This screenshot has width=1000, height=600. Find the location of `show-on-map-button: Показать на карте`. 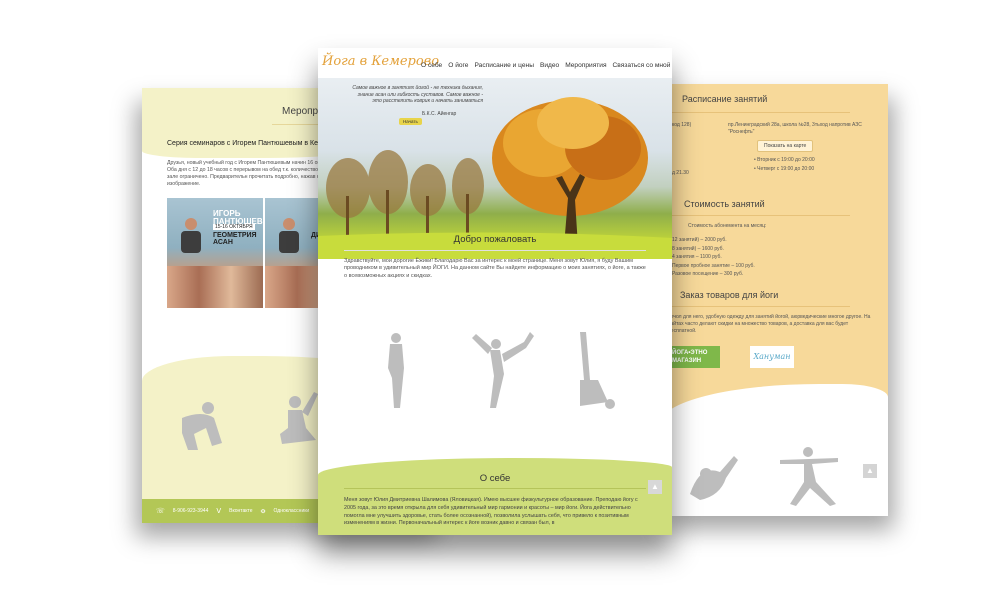

show-on-map-button: Показать на карте is located at coordinates (785, 146).